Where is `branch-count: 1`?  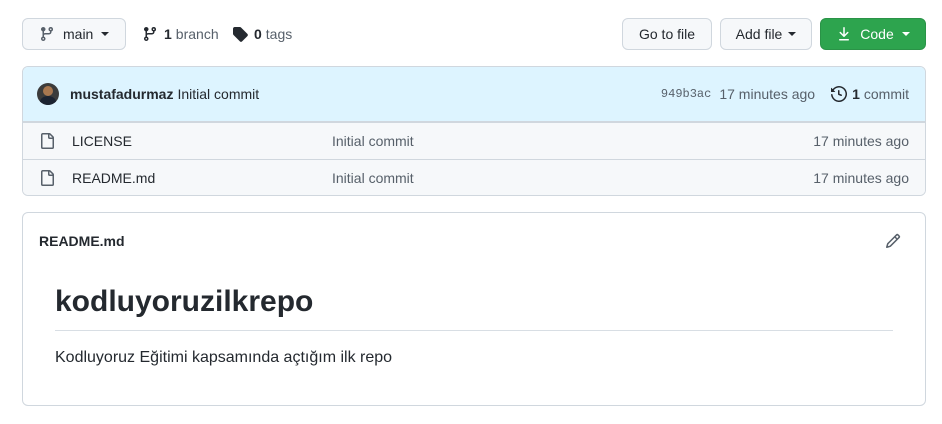
branch-count: 1 is located at coordinates (168, 34).